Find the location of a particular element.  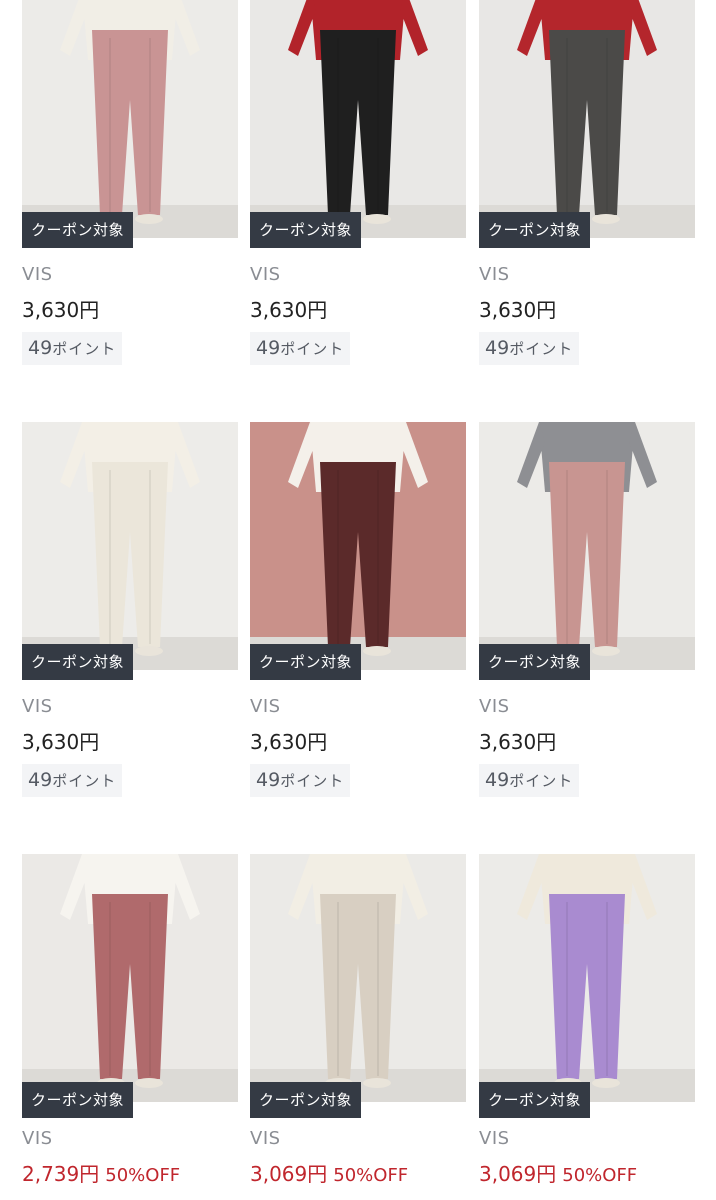

product-card: クーポン対象 VIS 2,739円 50%OFF is located at coordinates (130, 1021).